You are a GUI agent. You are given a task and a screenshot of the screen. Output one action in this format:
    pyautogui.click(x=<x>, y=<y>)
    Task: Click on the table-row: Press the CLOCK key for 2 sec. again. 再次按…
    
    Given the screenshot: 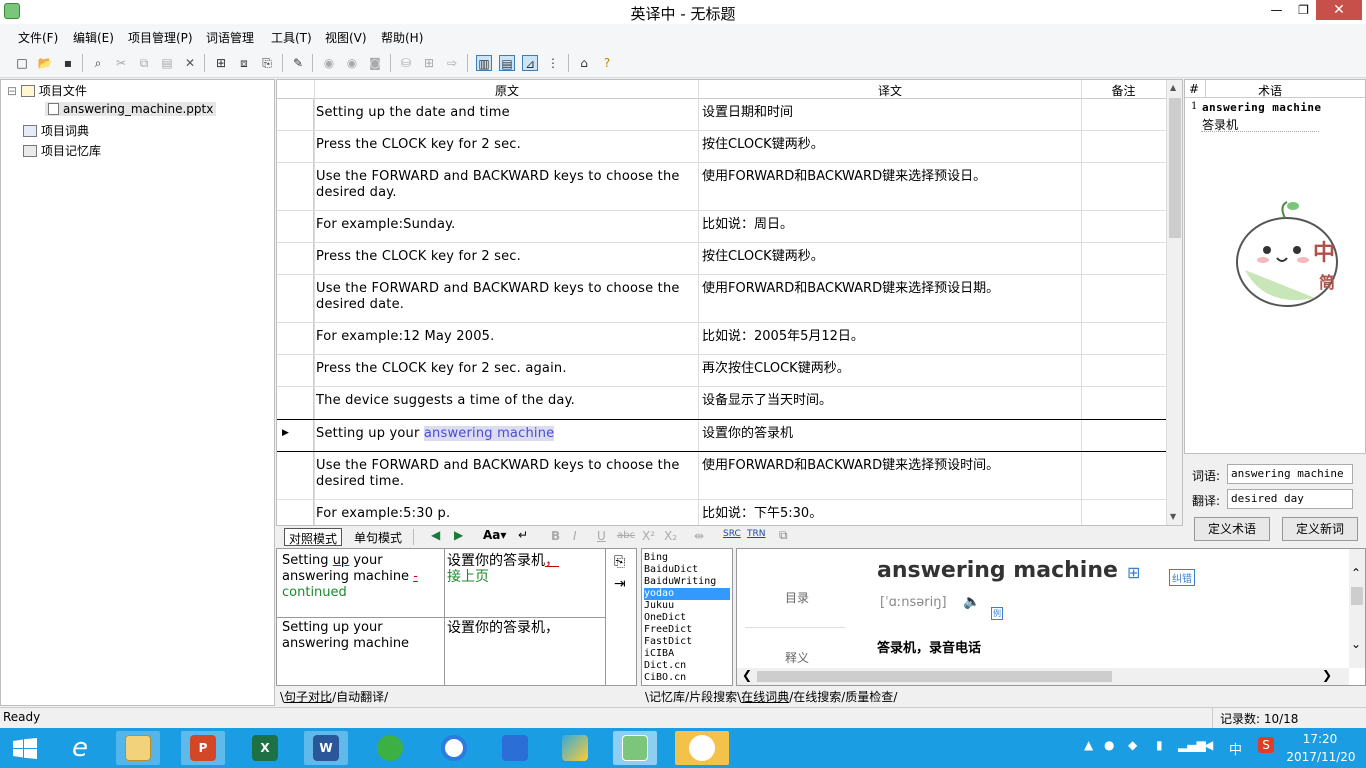 What is the action you would take?
    pyautogui.click(x=721, y=371)
    